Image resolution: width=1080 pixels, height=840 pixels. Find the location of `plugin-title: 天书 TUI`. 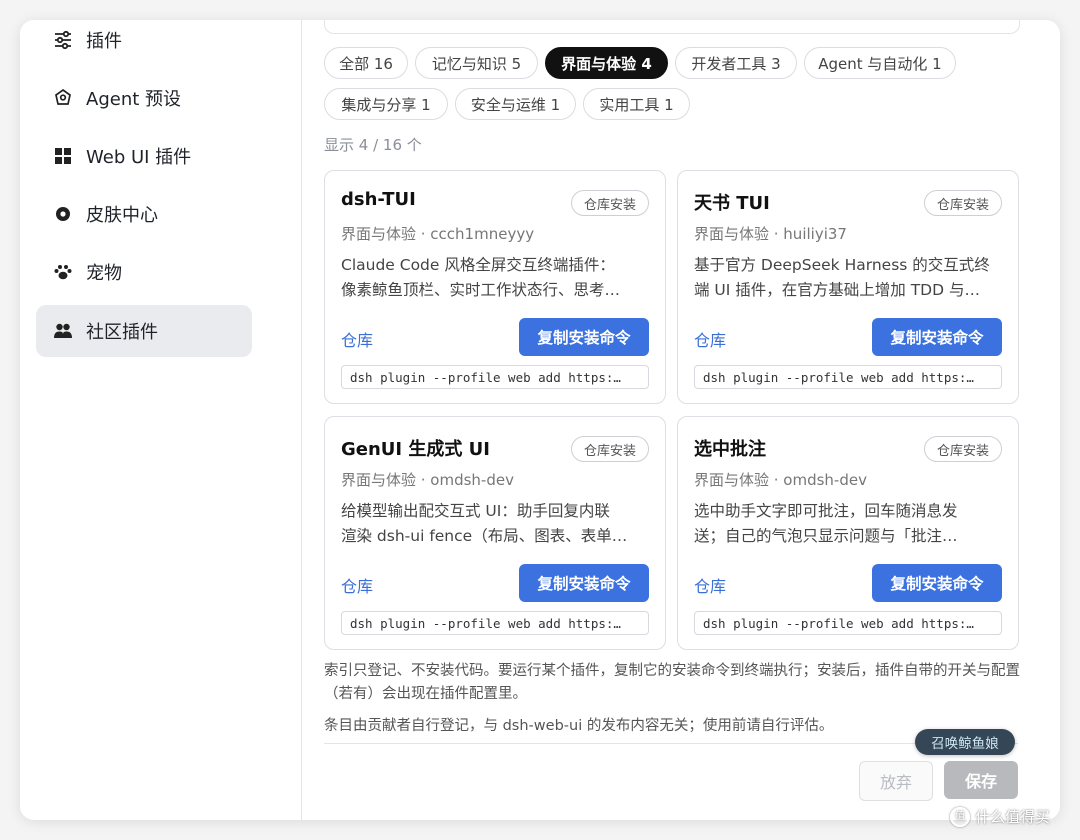

plugin-title: 天书 TUI is located at coordinates (732, 203).